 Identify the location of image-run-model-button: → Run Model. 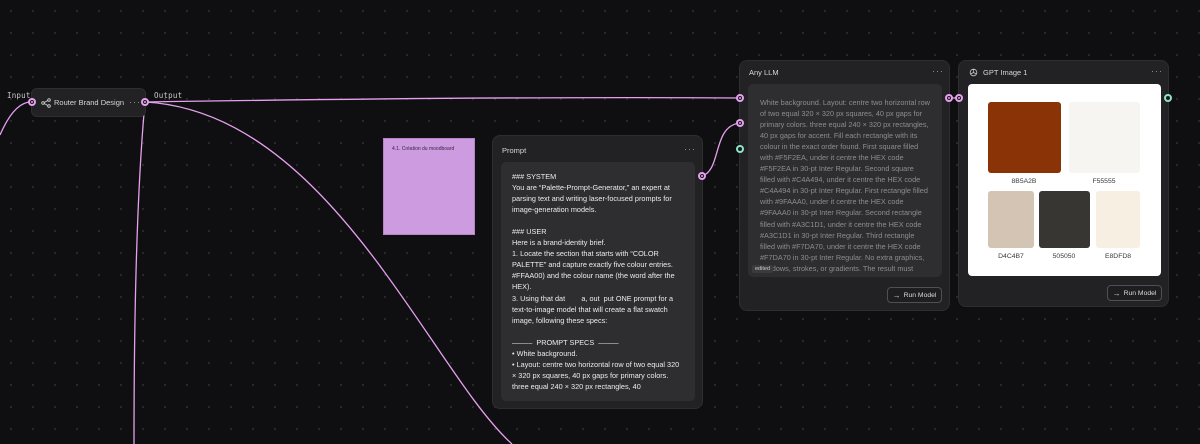
(1134, 293).